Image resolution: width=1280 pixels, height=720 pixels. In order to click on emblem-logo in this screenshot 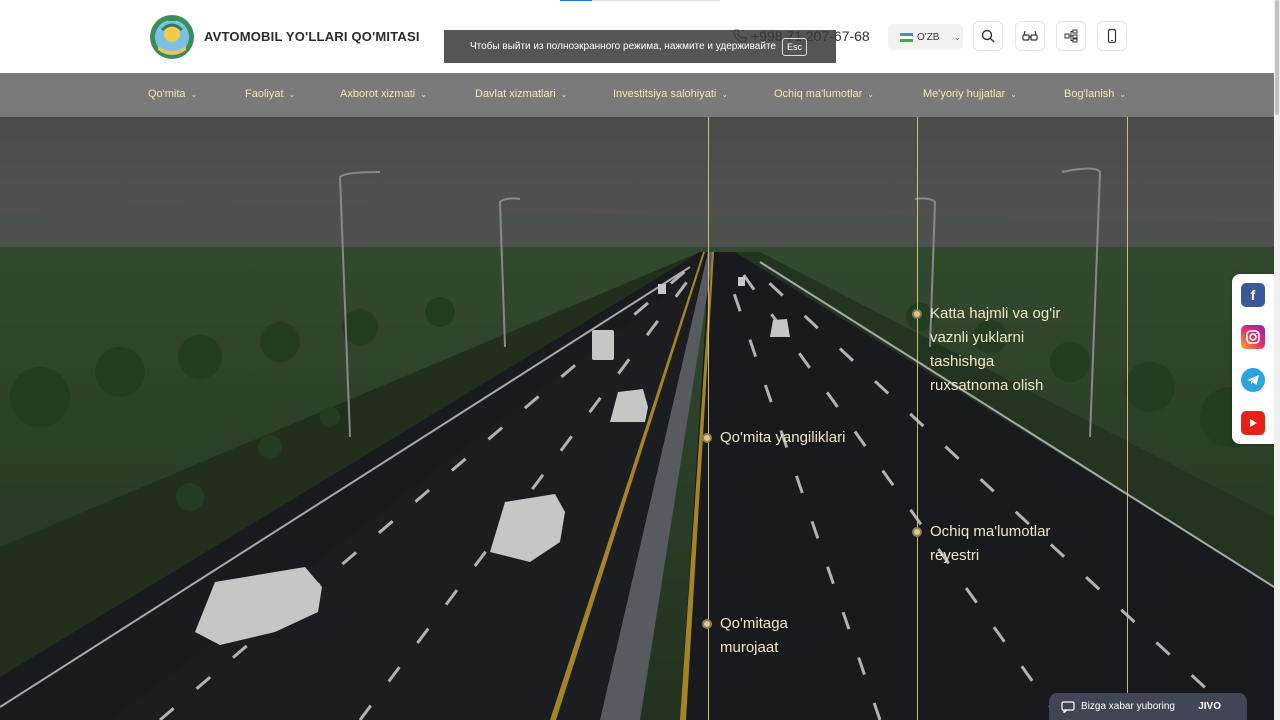, I will do `click(172, 37)`.